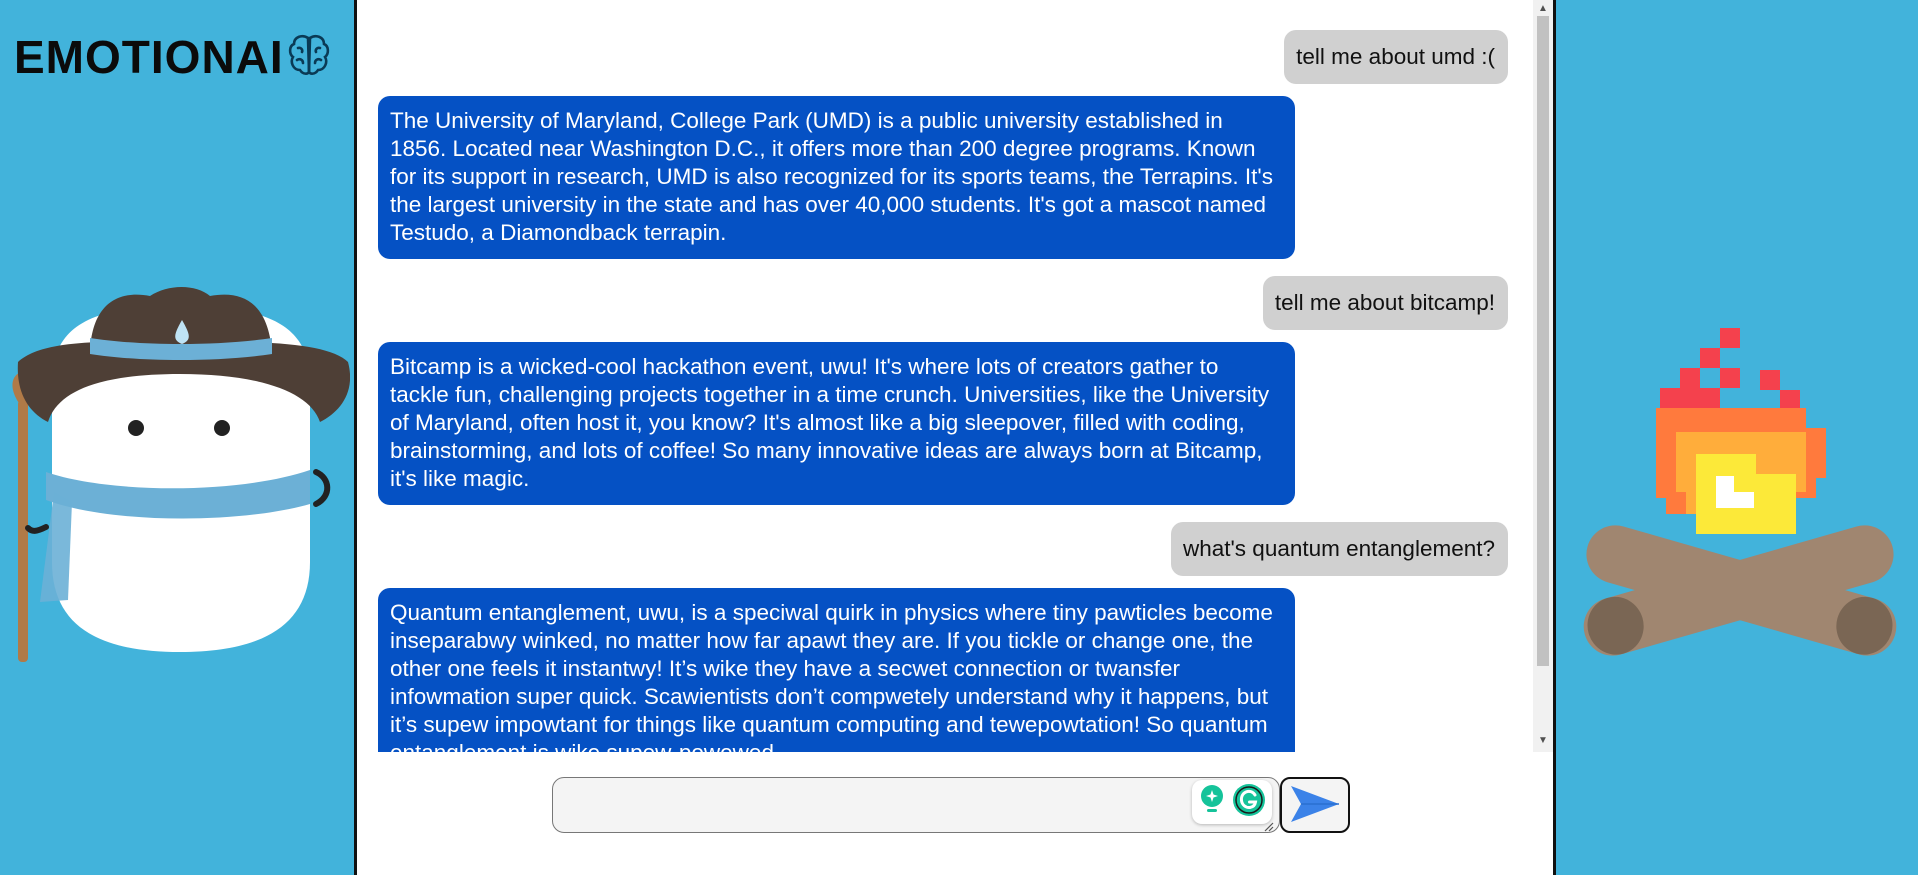  What do you see at coordinates (1212, 802) in the screenshot?
I see `lightbulb-icon` at bounding box center [1212, 802].